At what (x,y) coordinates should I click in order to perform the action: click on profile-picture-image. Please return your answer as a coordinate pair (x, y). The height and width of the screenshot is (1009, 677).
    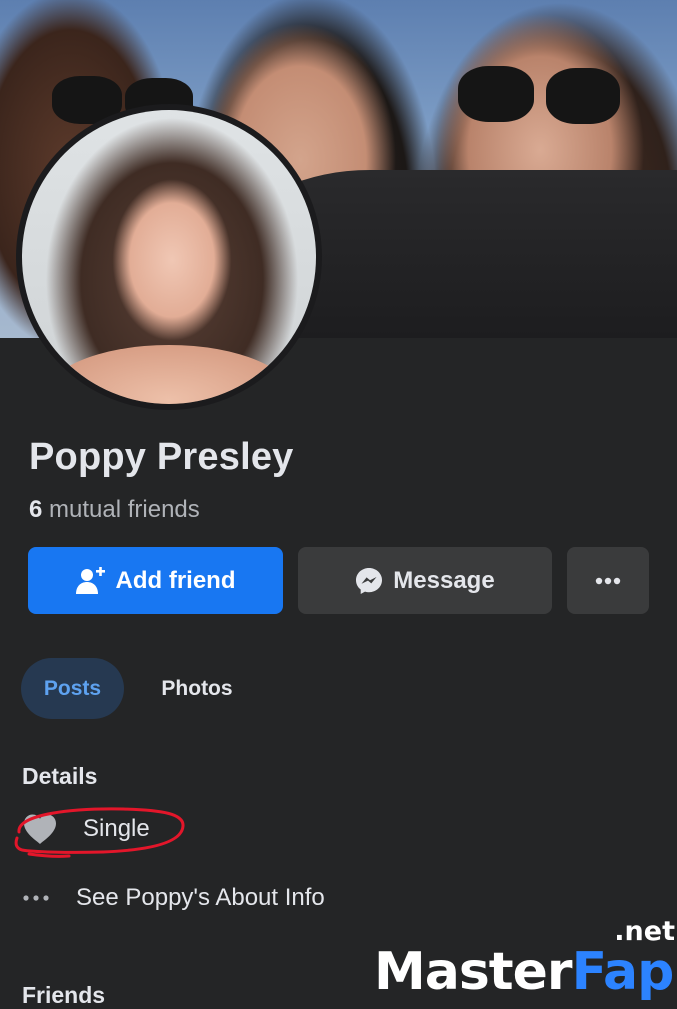
    Looking at the image, I should click on (169, 257).